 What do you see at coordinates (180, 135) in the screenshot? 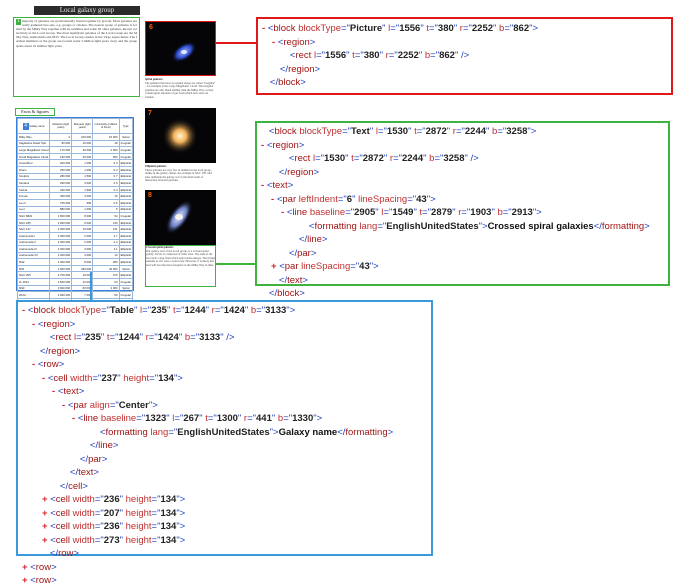
I see `elliptical-galaxy-image: 7` at bounding box center [180, 135].